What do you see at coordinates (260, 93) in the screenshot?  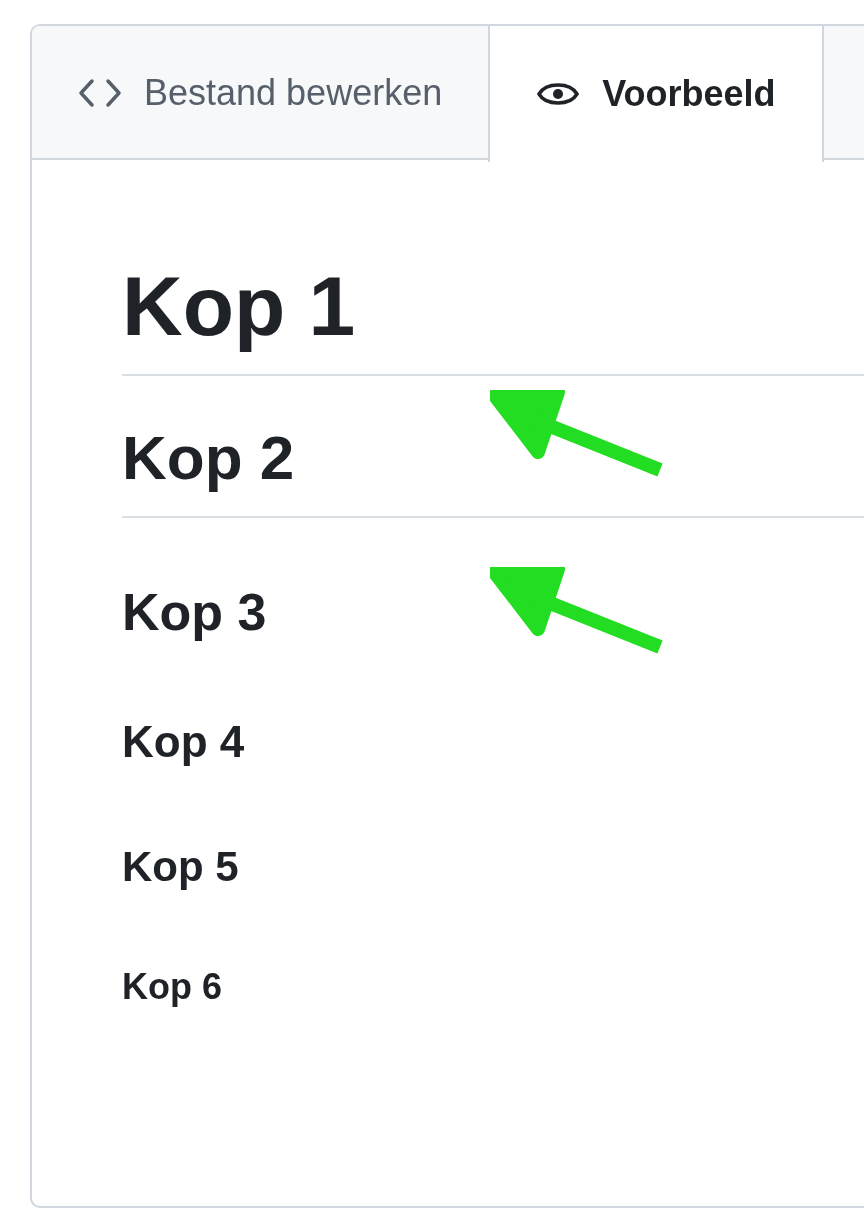 I see `tab: Bestand bewerken` at bounding box center [260, 93].